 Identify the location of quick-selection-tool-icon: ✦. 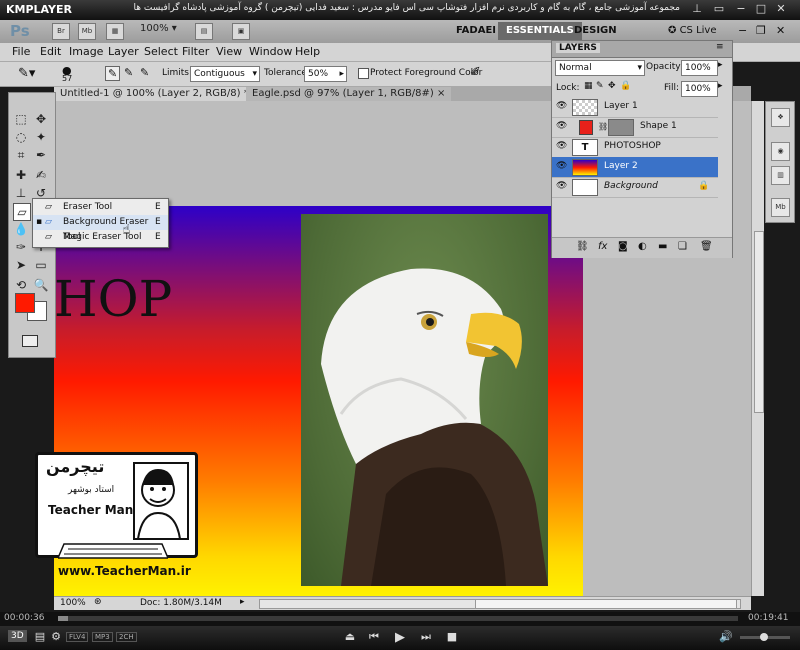
(41, 137).